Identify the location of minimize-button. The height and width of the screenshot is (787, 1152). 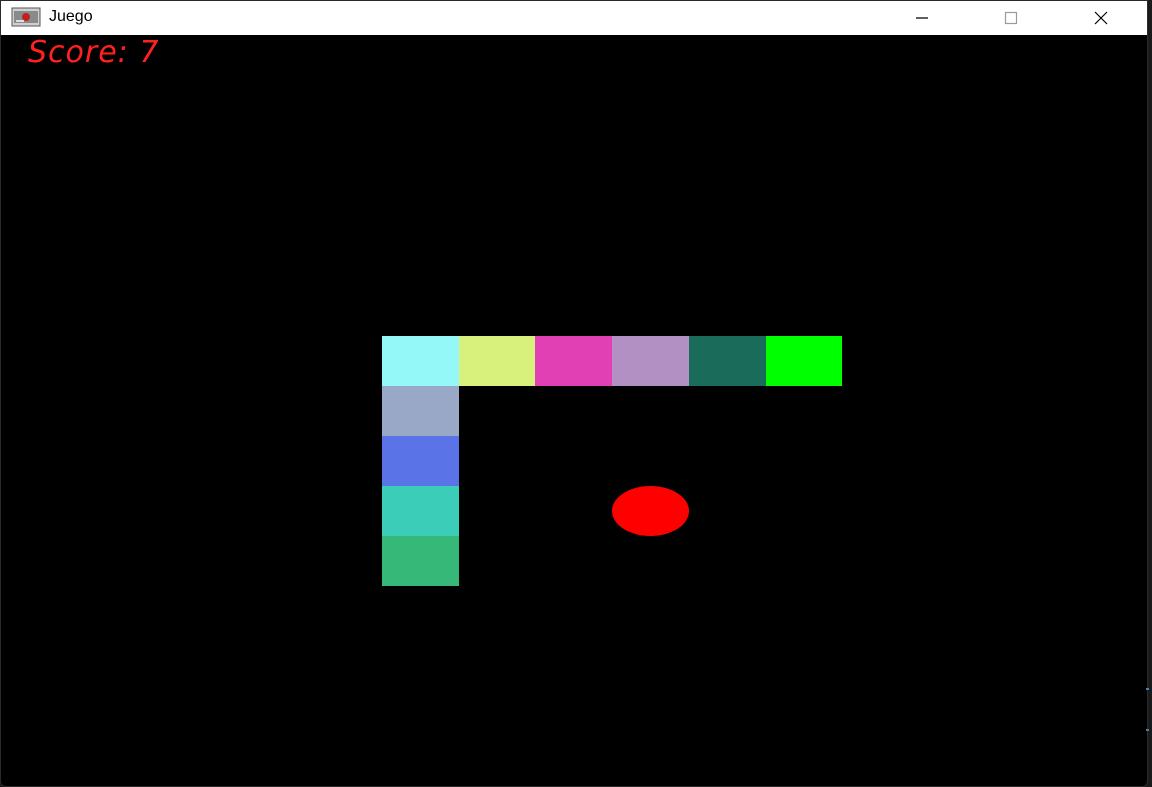
(922, 18).